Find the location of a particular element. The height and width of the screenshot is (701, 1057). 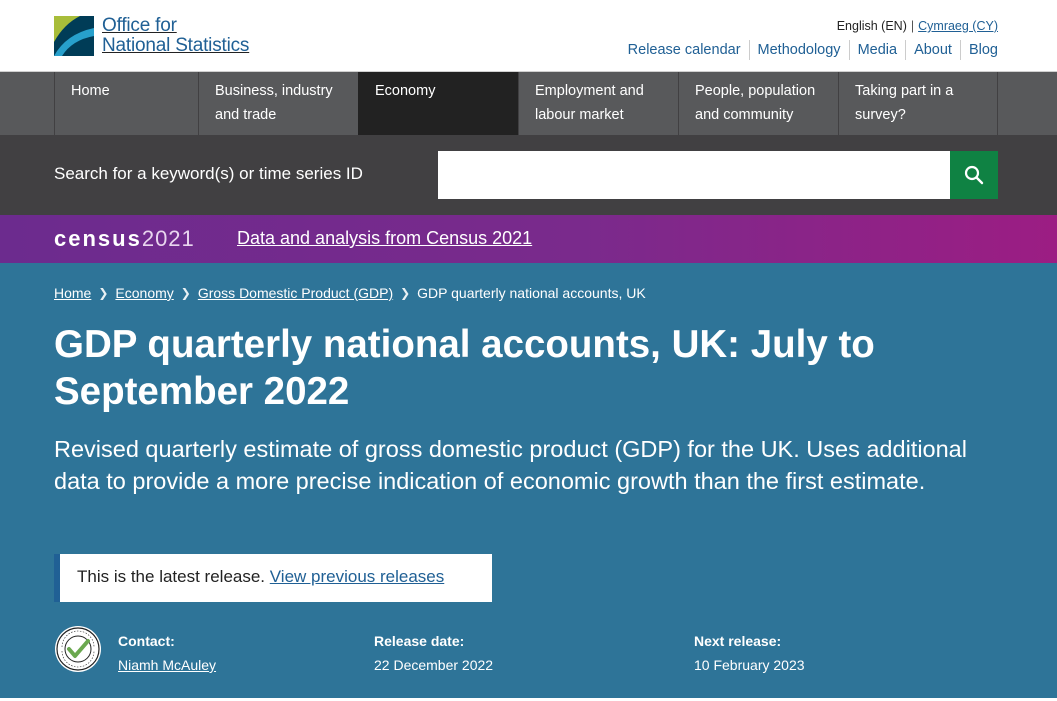

next-release-label: Next release: is located at coordinates (738, 641).